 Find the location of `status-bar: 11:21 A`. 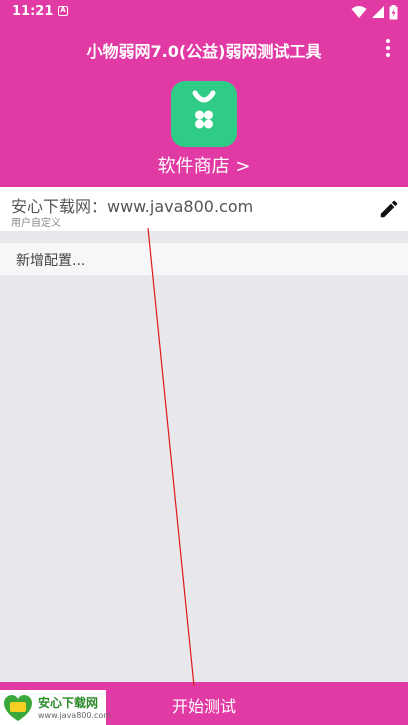

status-bar: 11:21 A is located at coordinates (204, 12).